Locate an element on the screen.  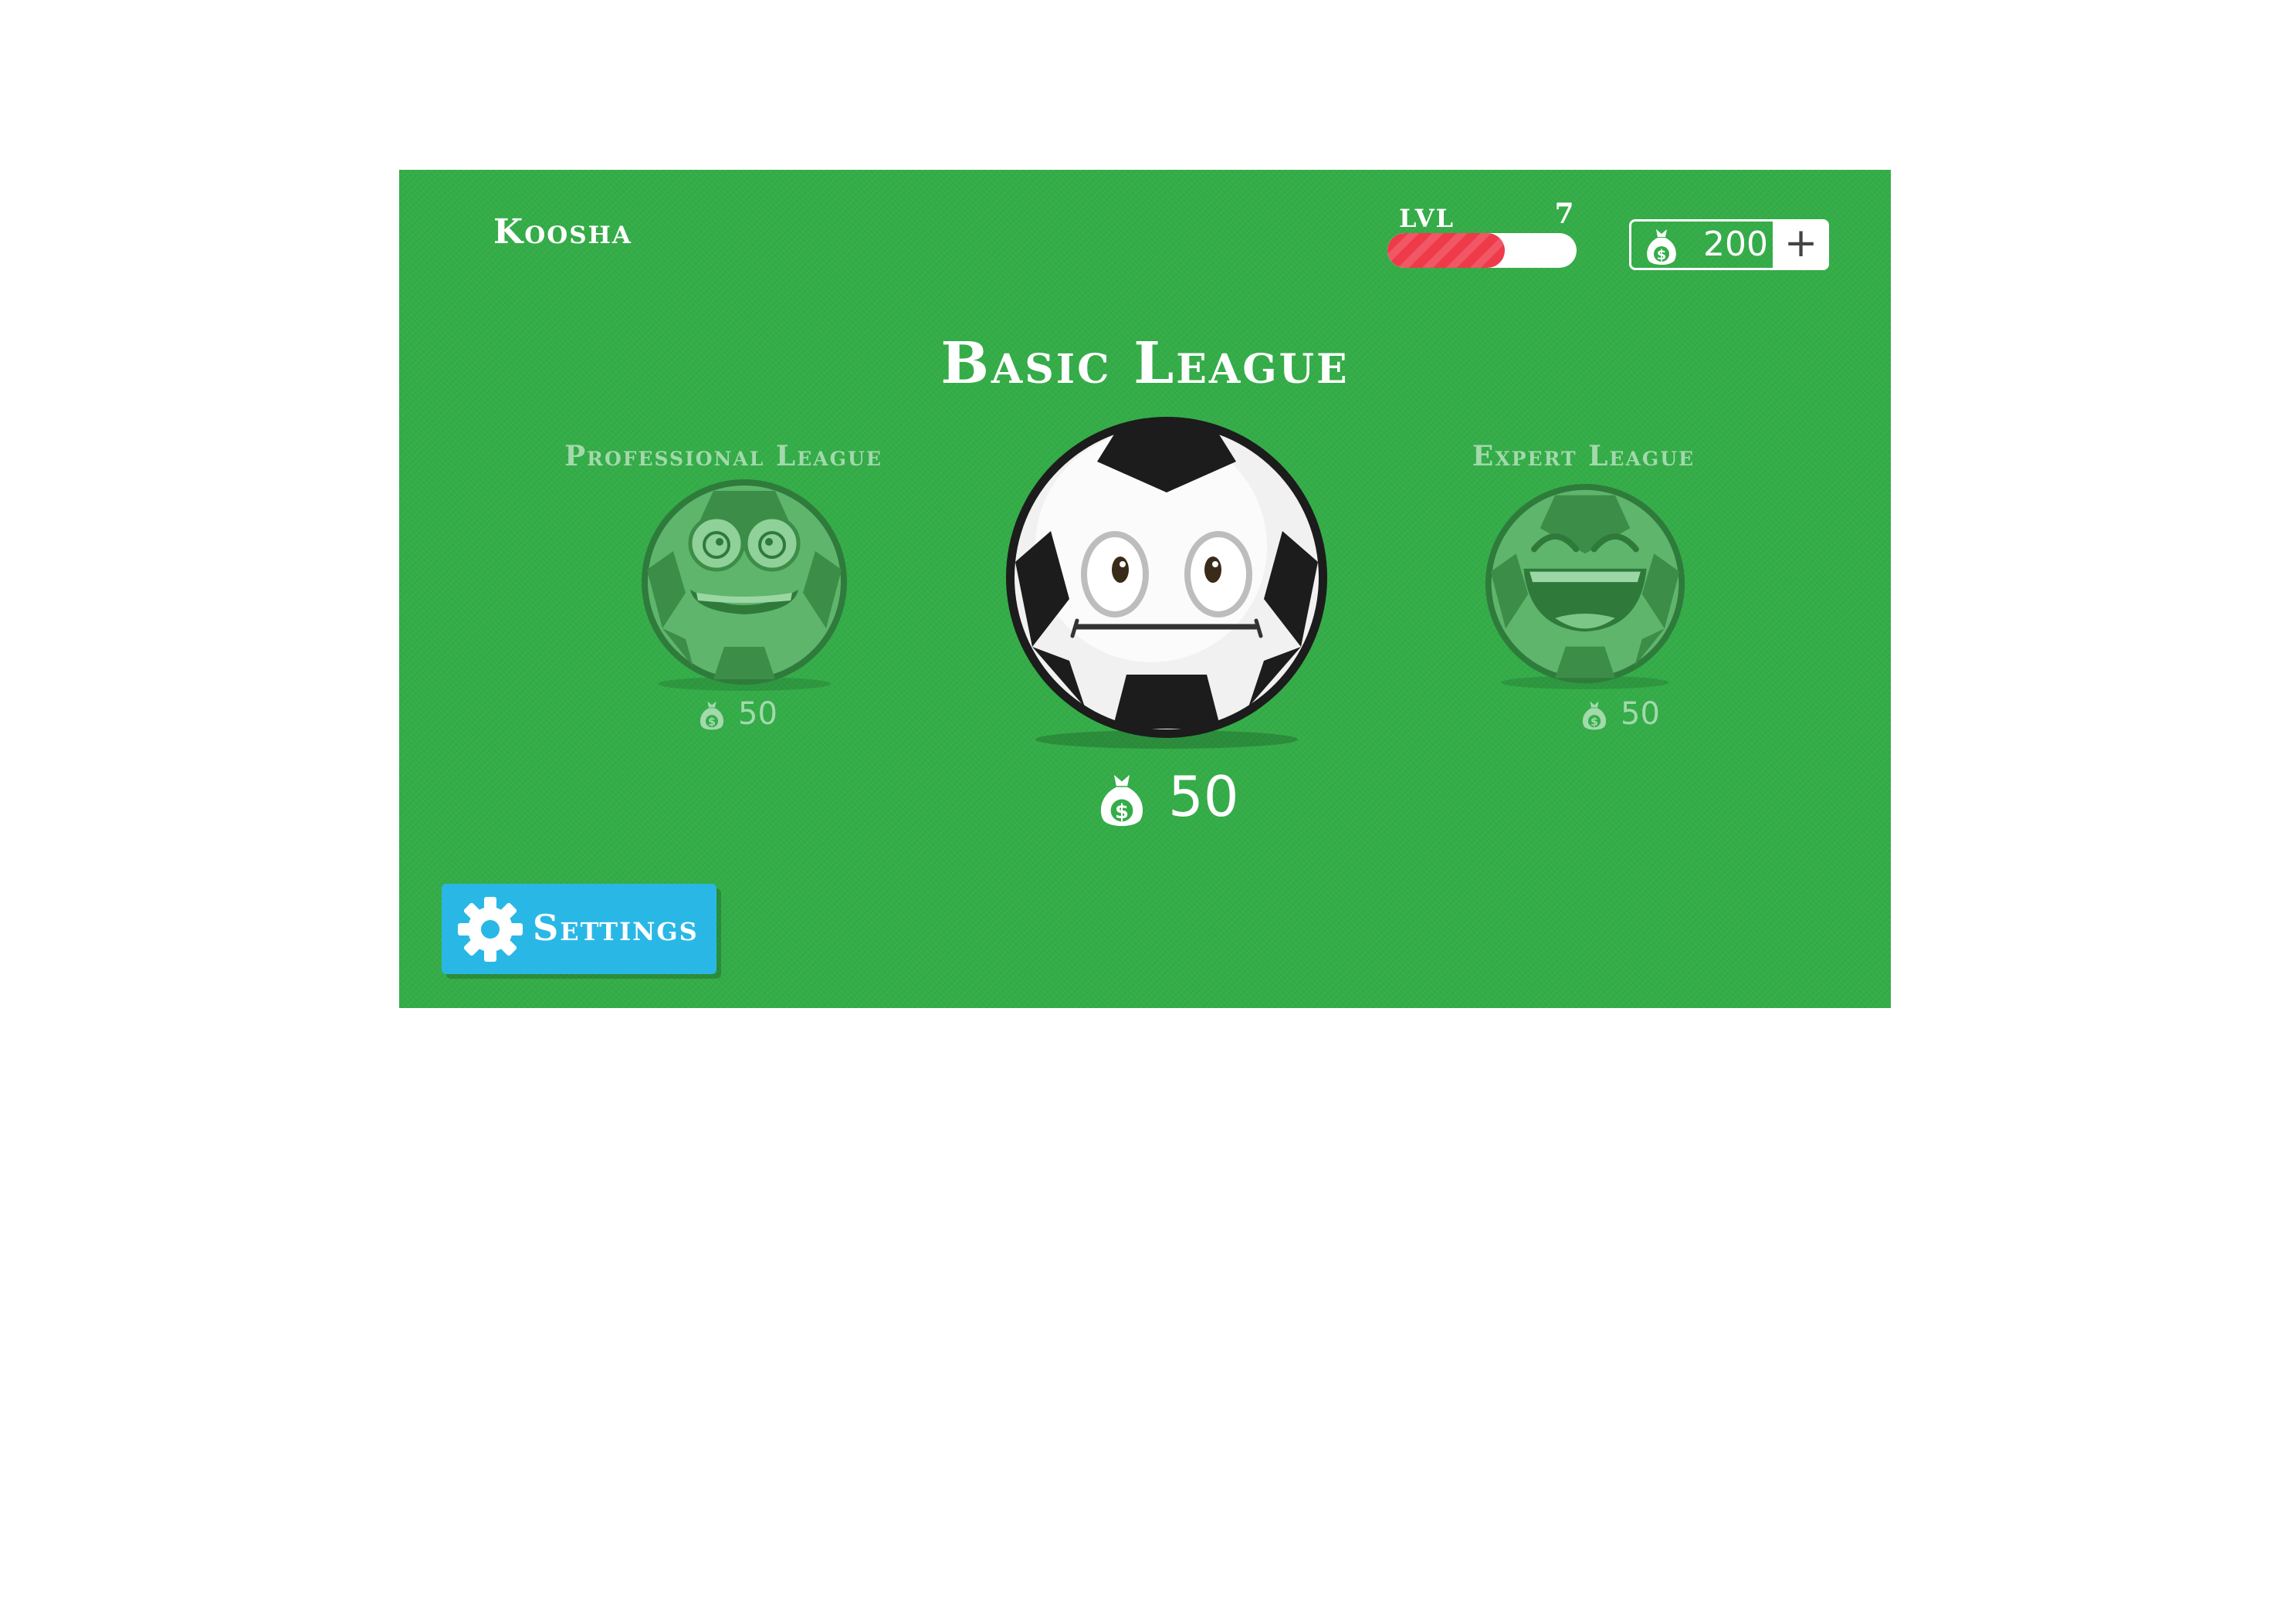
level-value: 7 is located at coordinates (1565, 214).